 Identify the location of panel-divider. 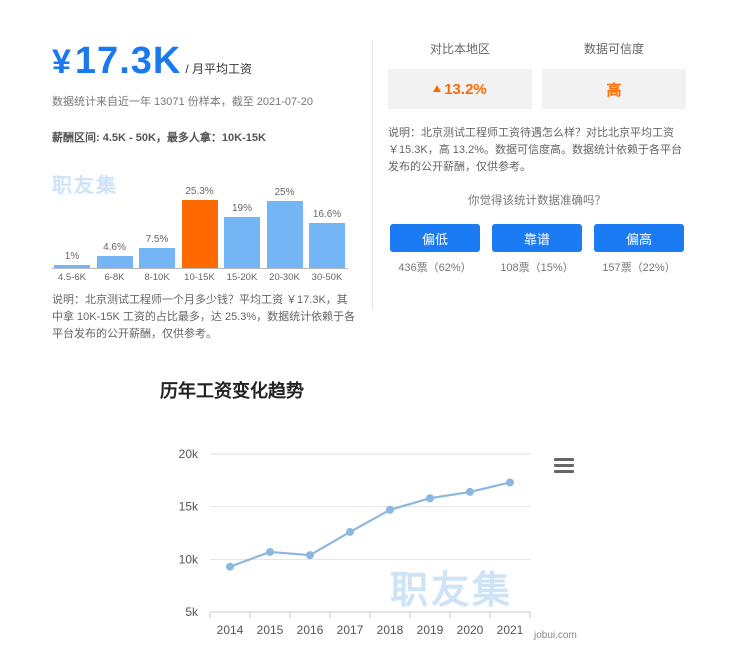
(372, 175).